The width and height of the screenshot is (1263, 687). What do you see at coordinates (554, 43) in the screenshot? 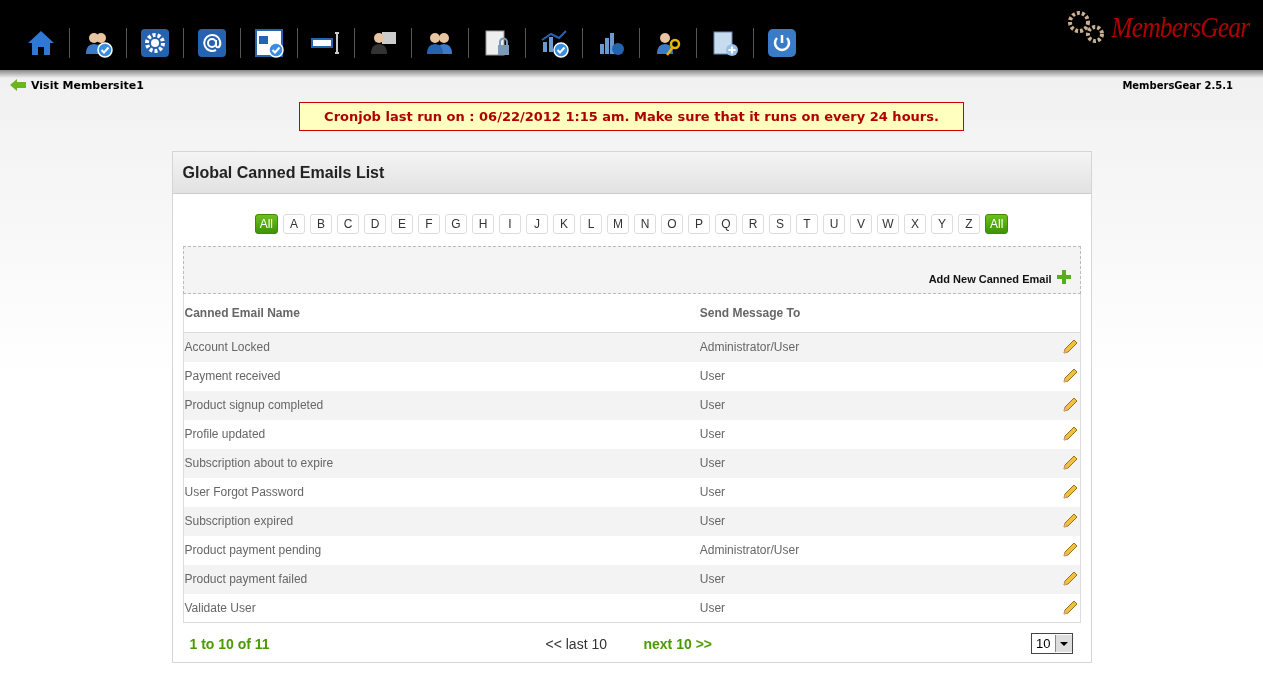
I see `chart-check-icon` at bounding box center [554, 43].